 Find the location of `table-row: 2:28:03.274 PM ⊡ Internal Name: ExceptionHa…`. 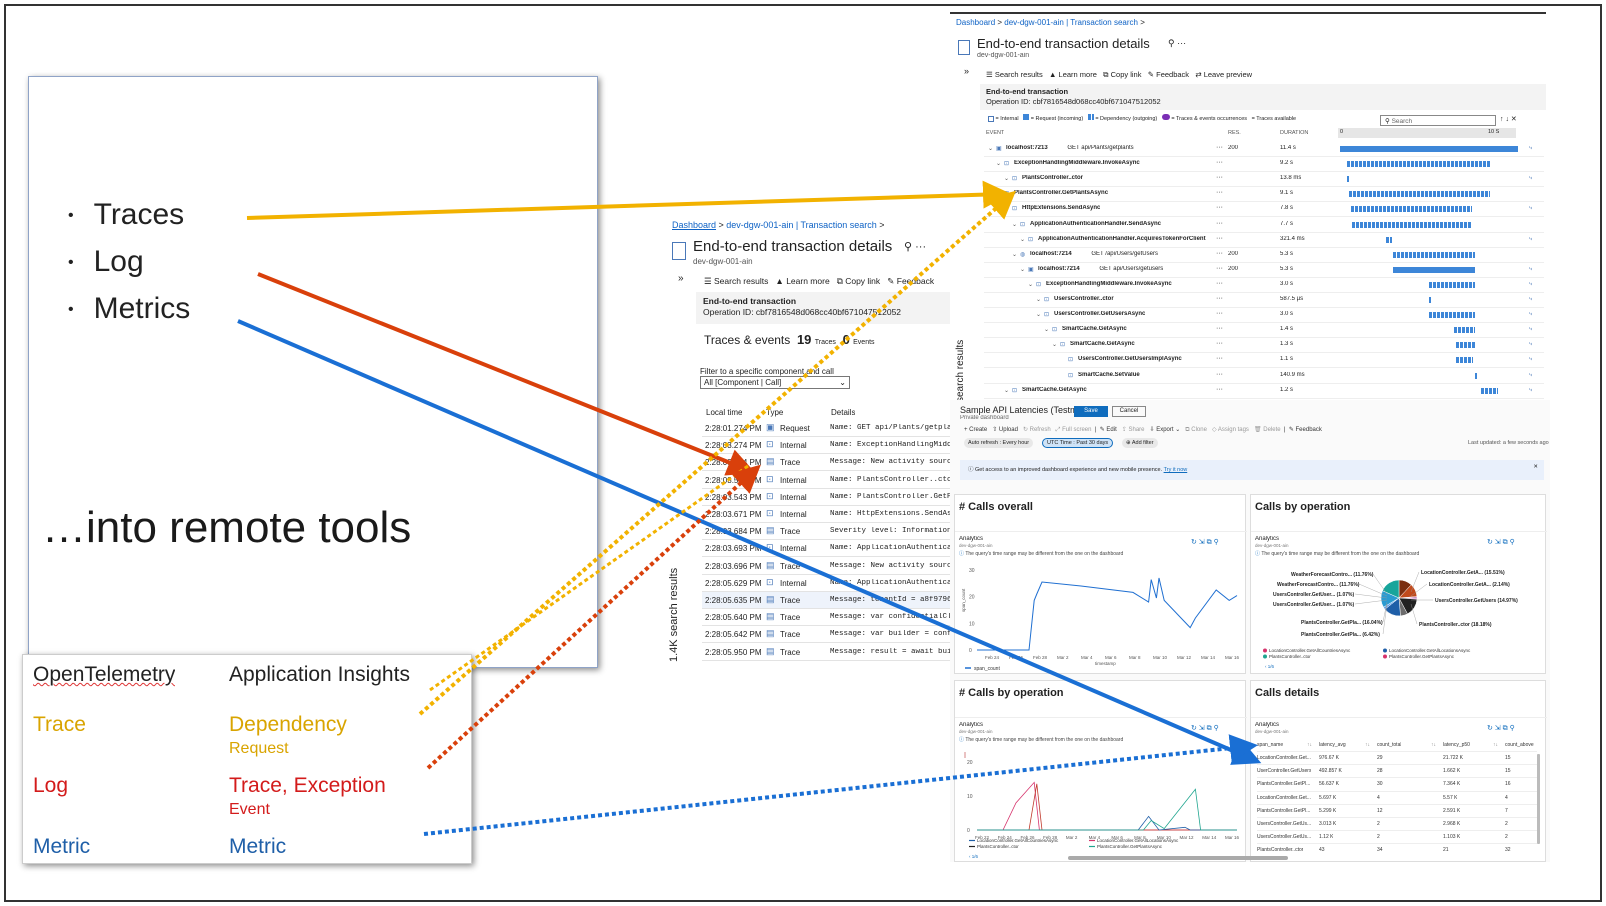

table-row: 2:28:03.274 PM ⊡ Internal Name: ExceptionHa… is located at coordinates (826, 446).